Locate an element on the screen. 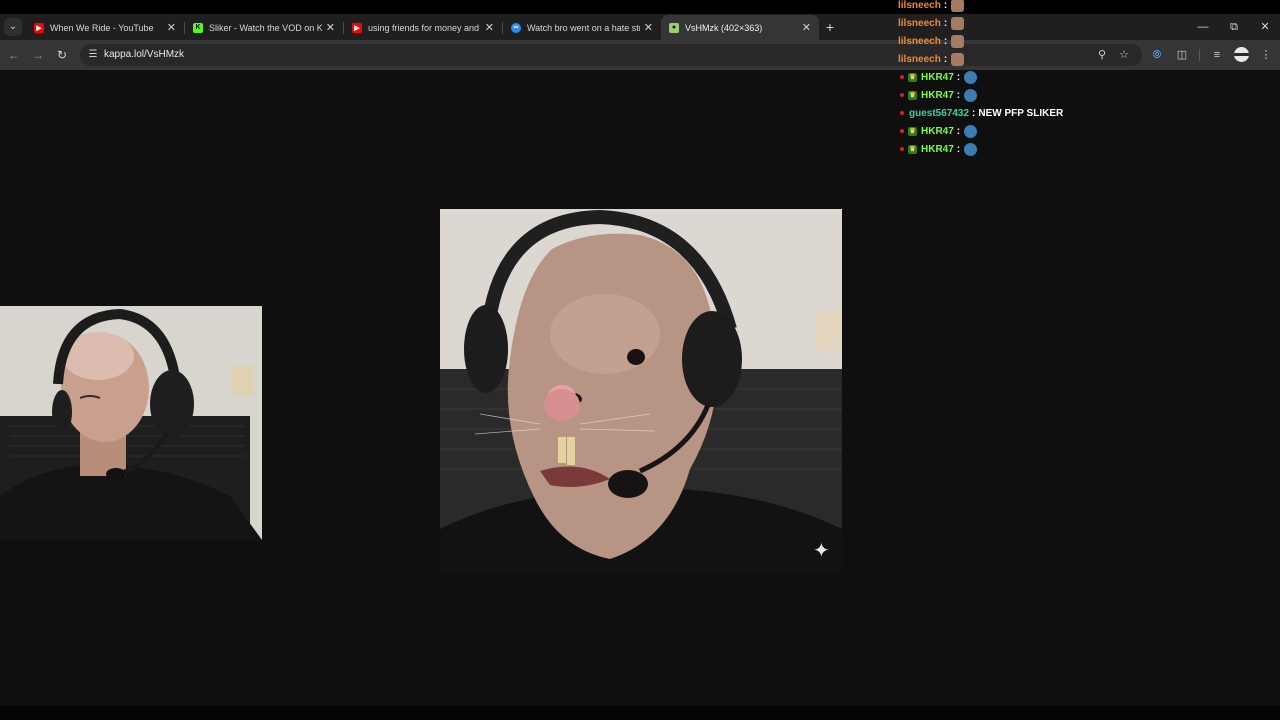 The width and height of the screenshot is (1280, 720). tab-title: using friends for money and ex is located at coordinates (424, 27).